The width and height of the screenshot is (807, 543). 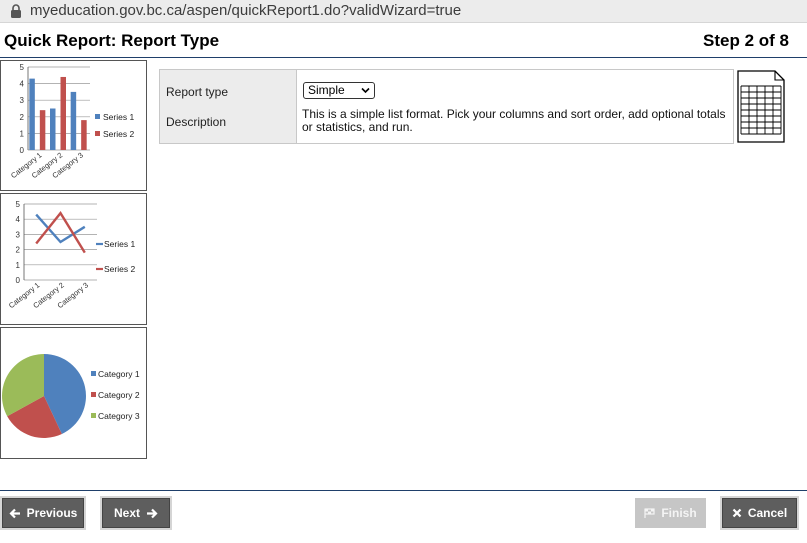 I want to click on pie-chart-thumbnail: Category 1 Category 2 Category 3, so click(x=73, y=393).